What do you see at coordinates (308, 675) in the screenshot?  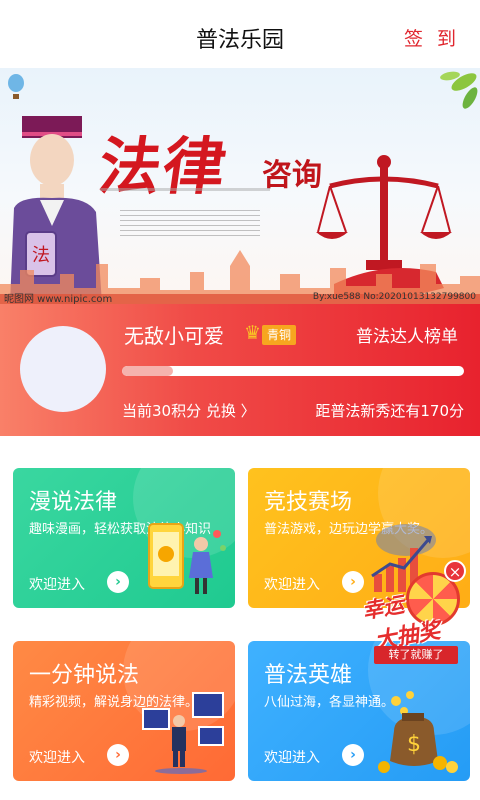 I see `tile-title: 普法英雄` at bounding box center [308, 675].